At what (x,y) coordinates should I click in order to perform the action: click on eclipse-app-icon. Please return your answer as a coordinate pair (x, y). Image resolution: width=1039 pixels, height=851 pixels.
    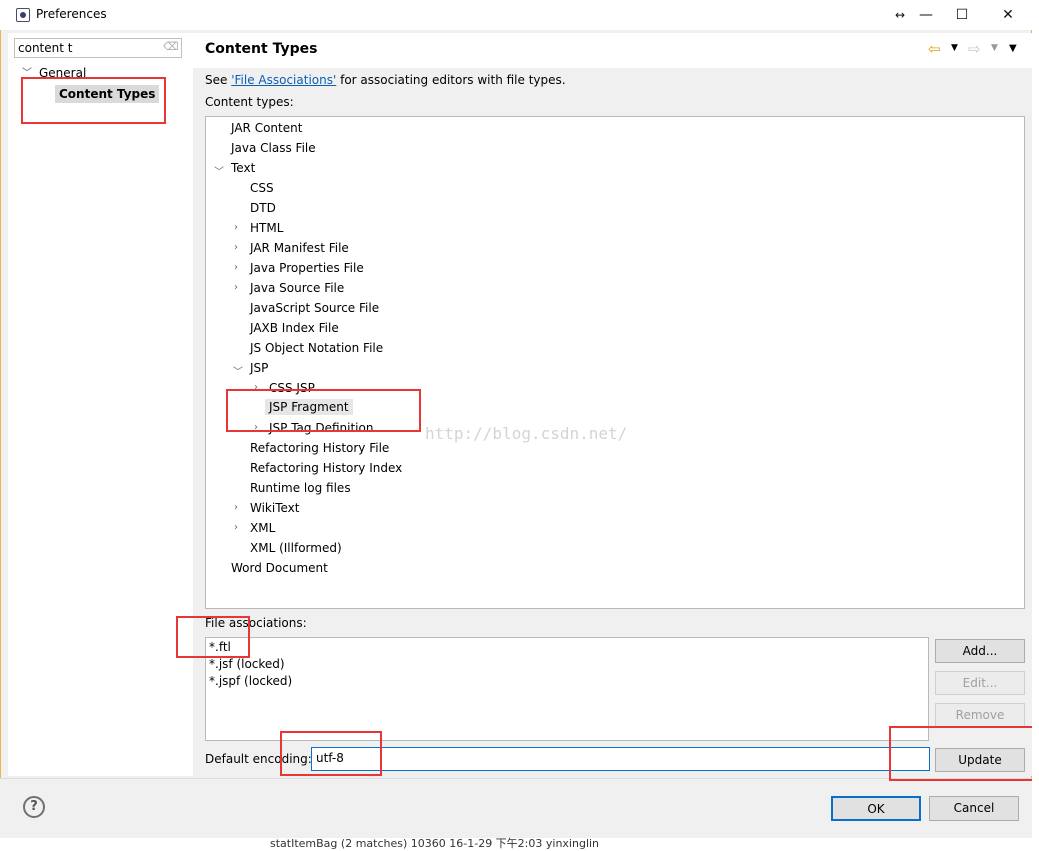
    Looking at the image, I should click on (23, 15).